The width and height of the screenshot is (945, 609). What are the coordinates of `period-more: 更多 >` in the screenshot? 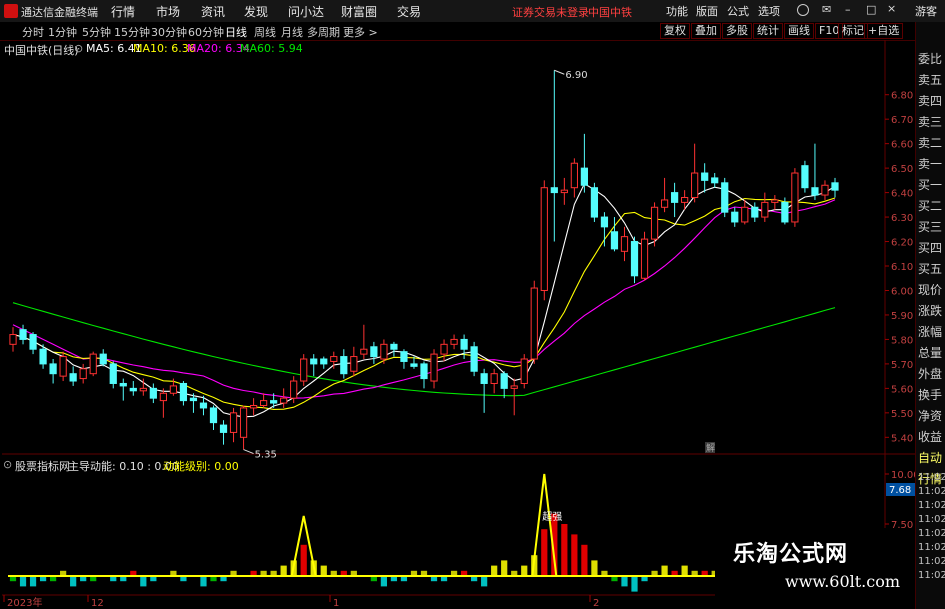 It's located at (360, 32).